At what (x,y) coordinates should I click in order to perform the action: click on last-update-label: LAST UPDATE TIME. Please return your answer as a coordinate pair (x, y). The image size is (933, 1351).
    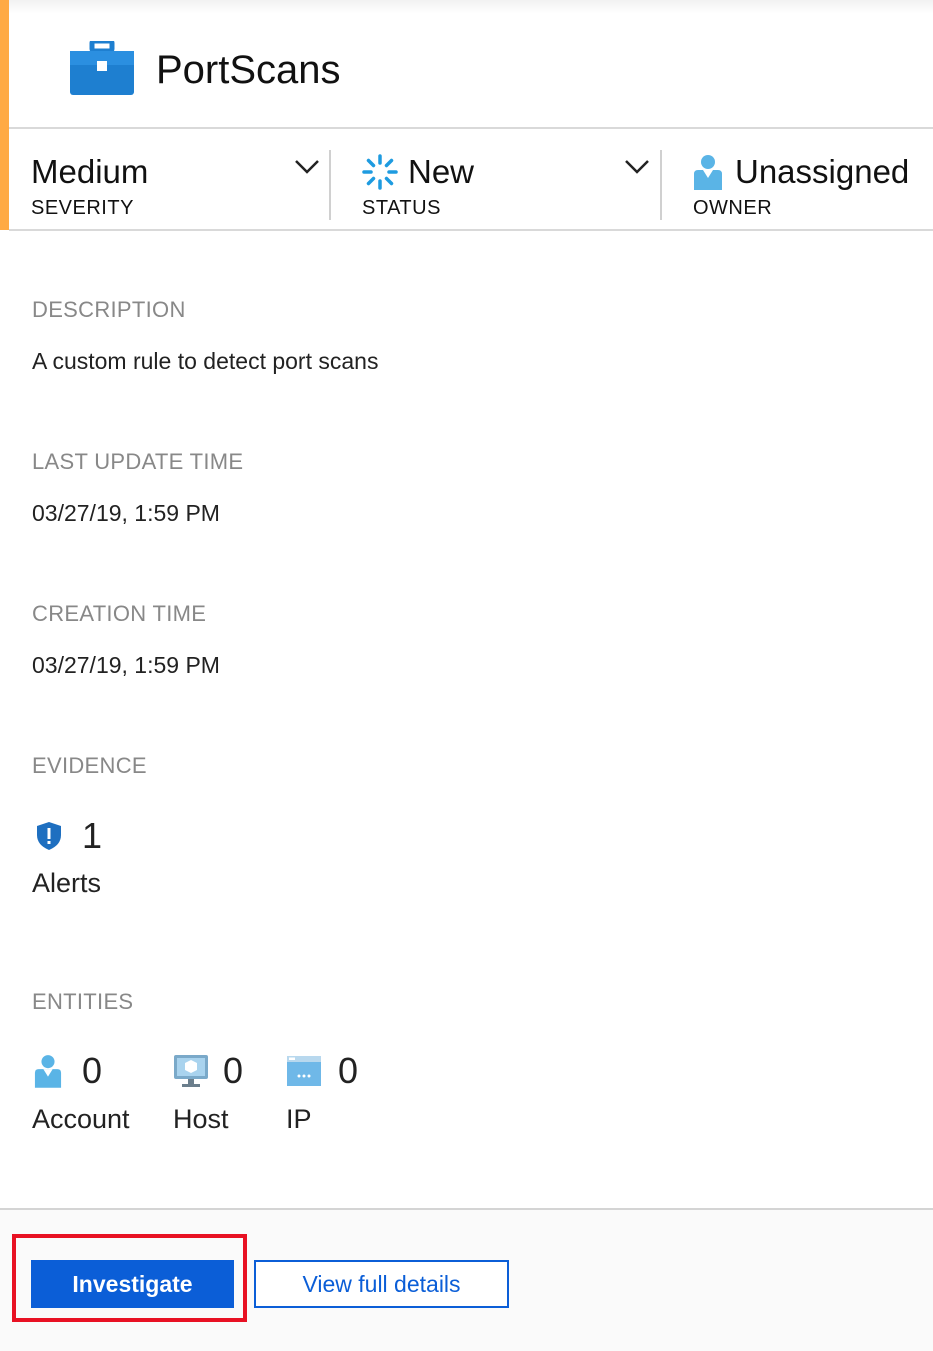
    Looking at the image, I should click on (138, 461).